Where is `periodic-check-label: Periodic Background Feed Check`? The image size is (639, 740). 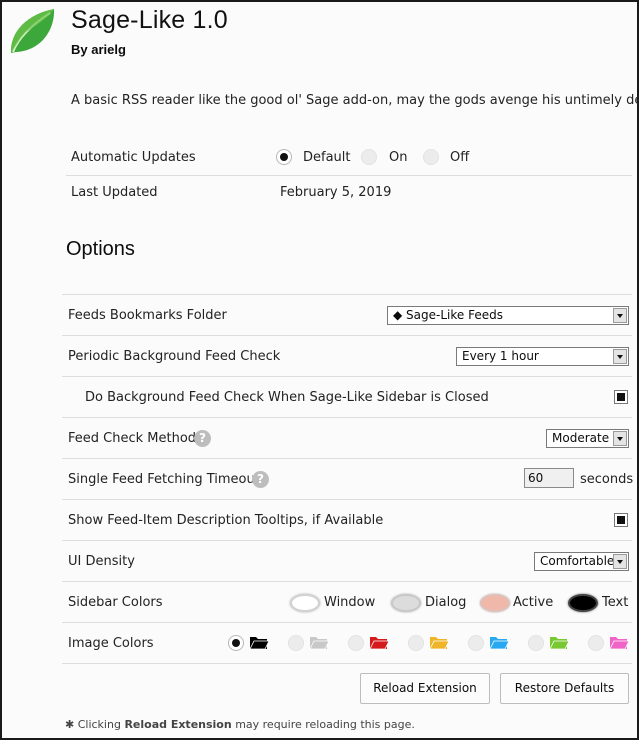 periodic-check-label: Periodic Background Feed Check is located at coordinates (174, 356).